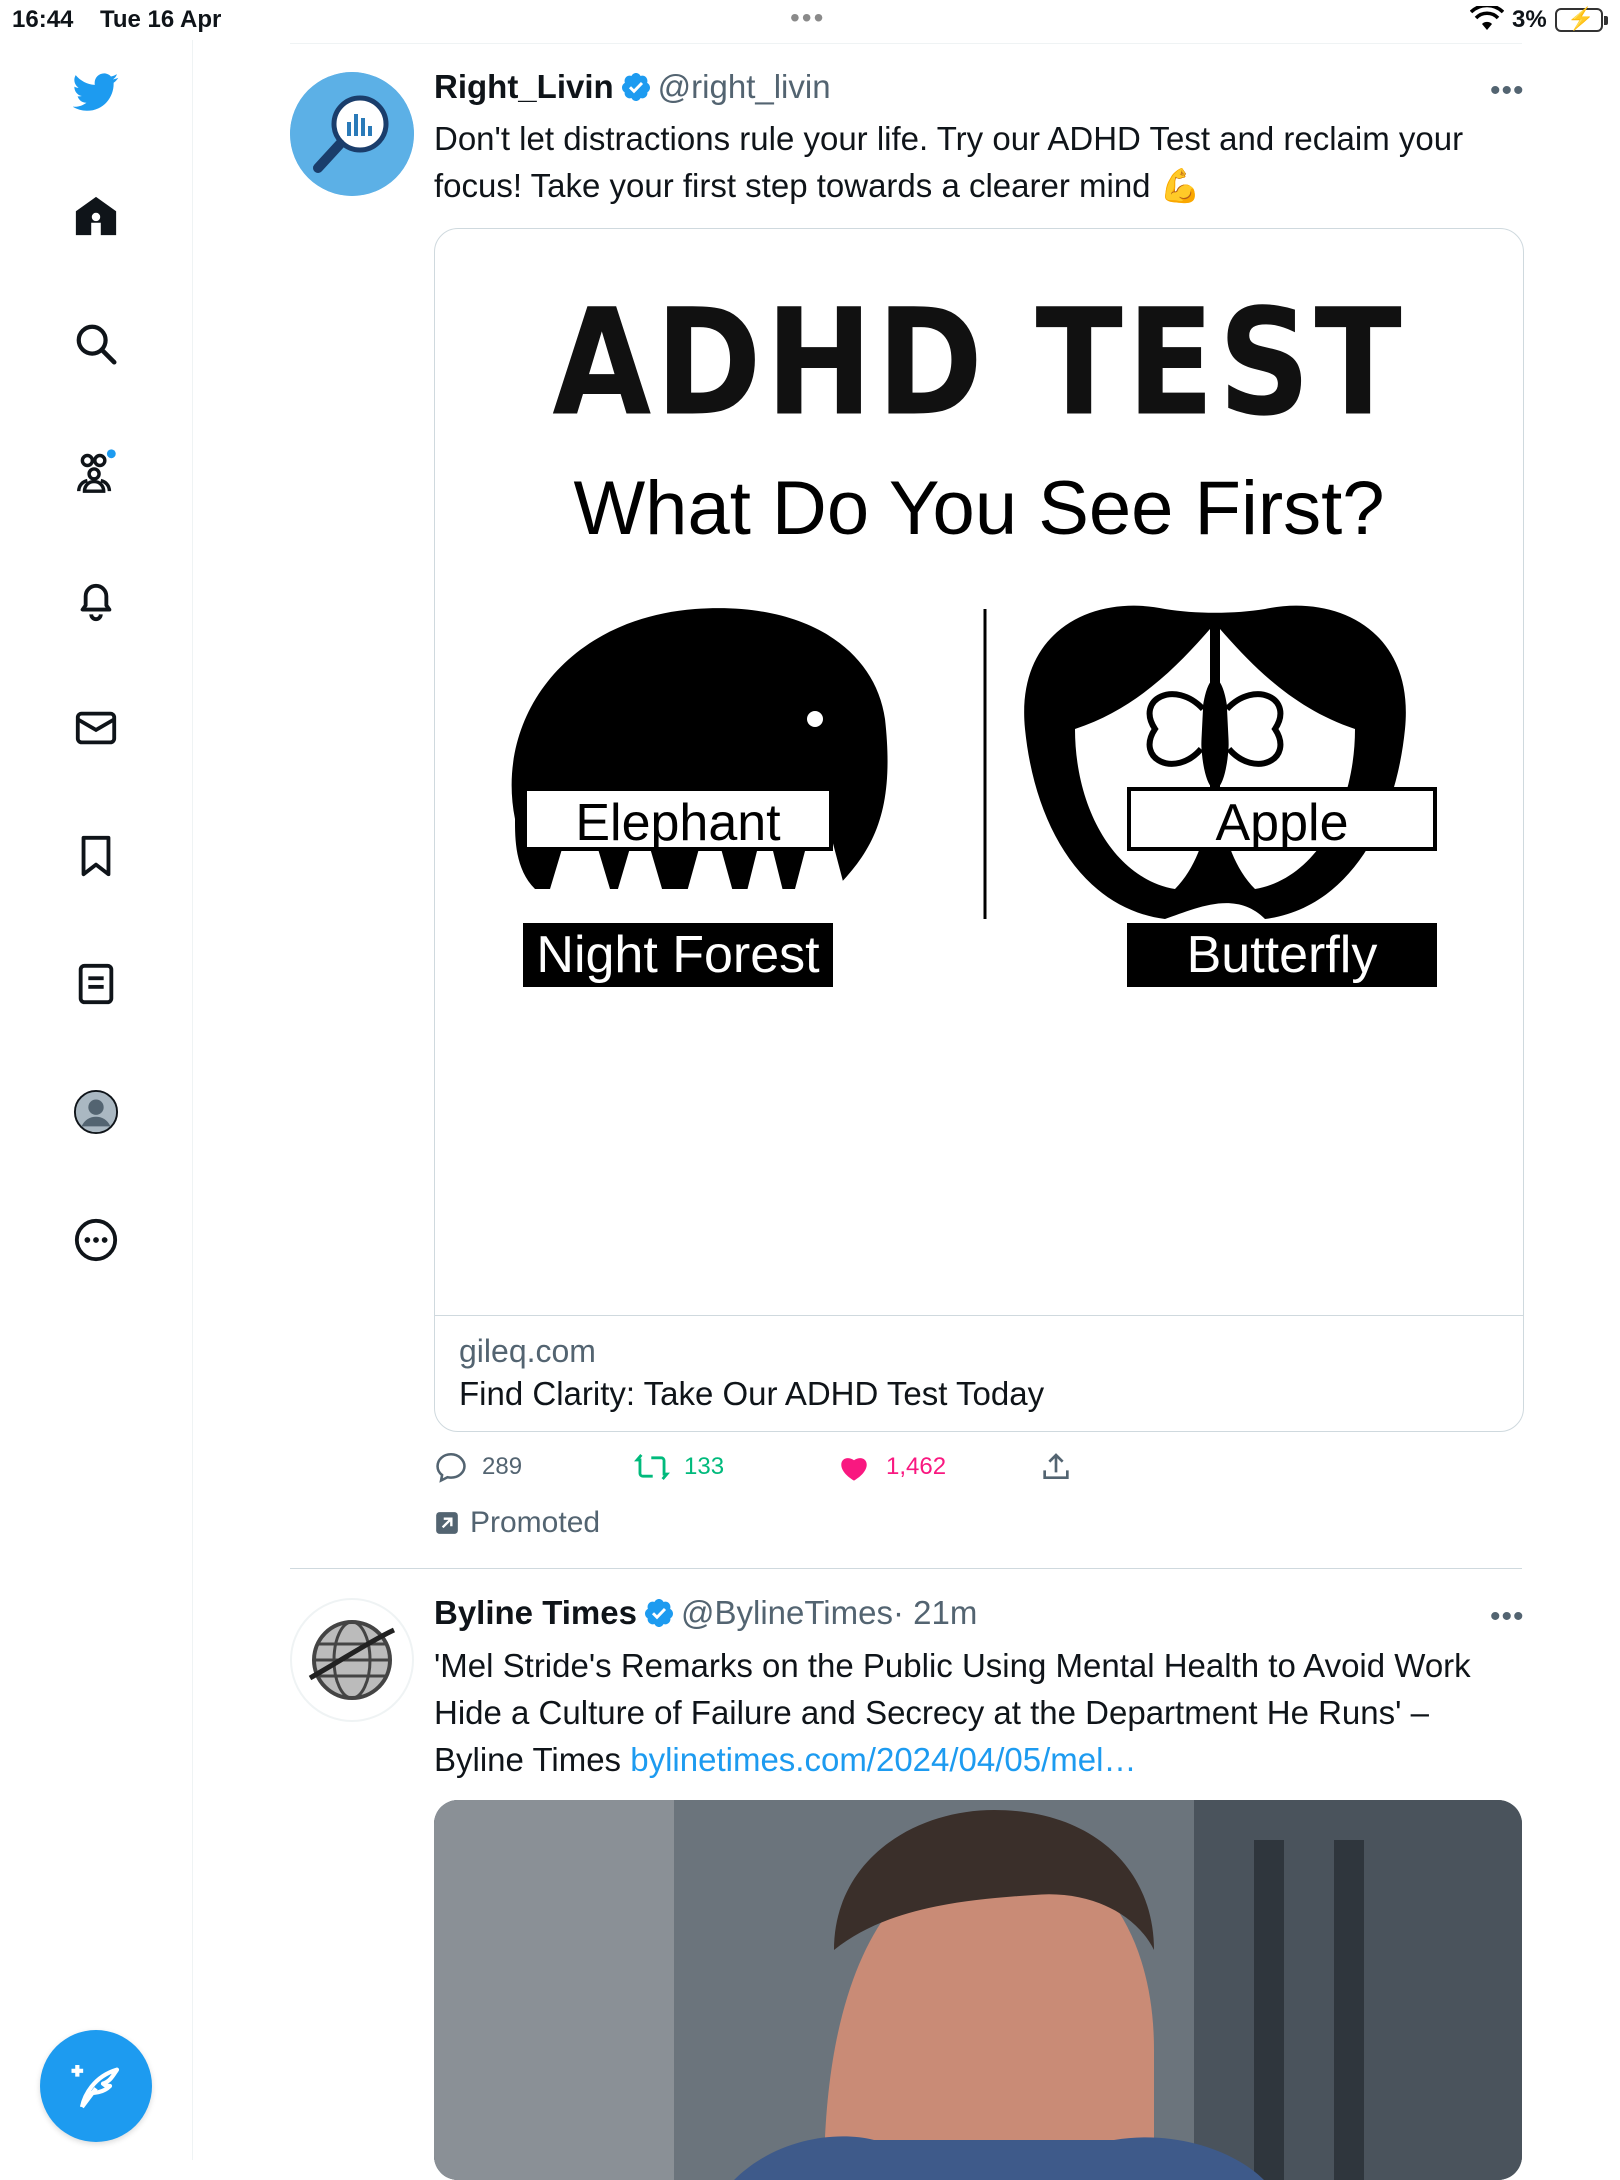 This screenshot has height=2180, width=1620. I want to click on elephant-apple-illustration, so click(958, 762).